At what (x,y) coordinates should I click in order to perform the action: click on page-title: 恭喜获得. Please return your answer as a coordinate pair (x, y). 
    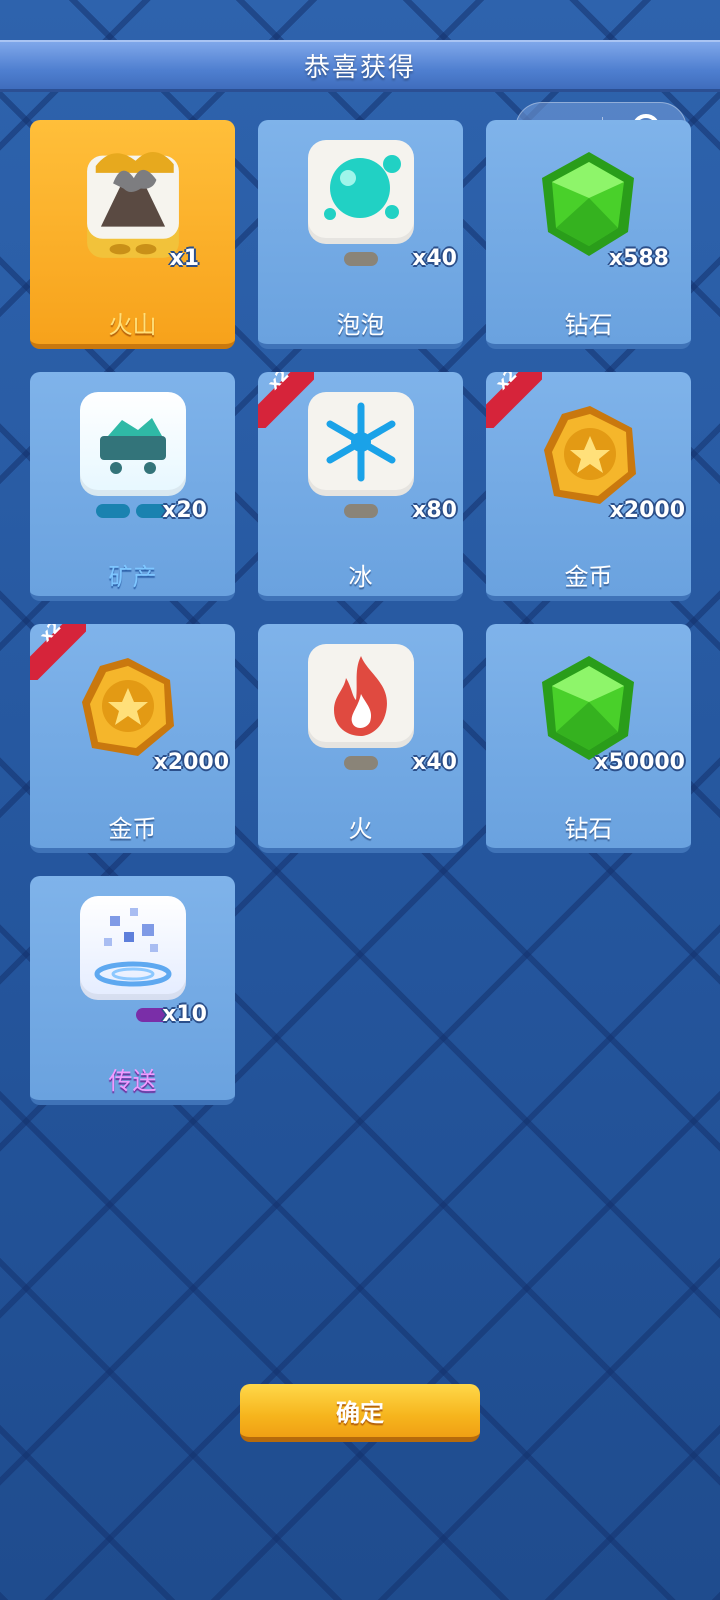
    Looking at the image, I should click on (359, 68).